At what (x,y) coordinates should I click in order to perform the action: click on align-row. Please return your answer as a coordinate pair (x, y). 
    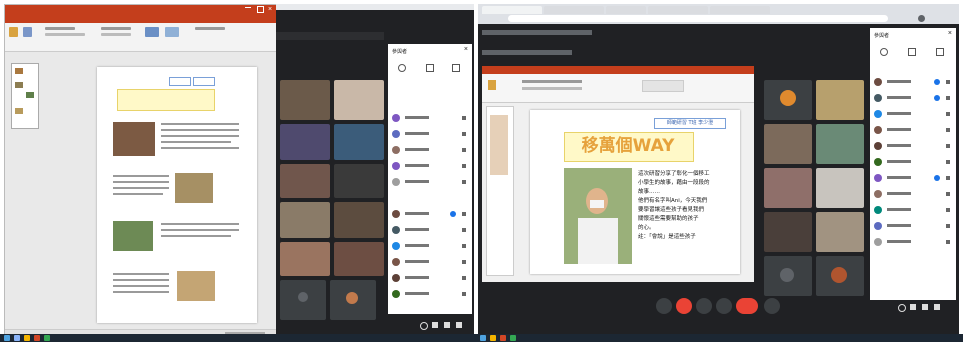
    Looking at the image, I should click on (116, 34).